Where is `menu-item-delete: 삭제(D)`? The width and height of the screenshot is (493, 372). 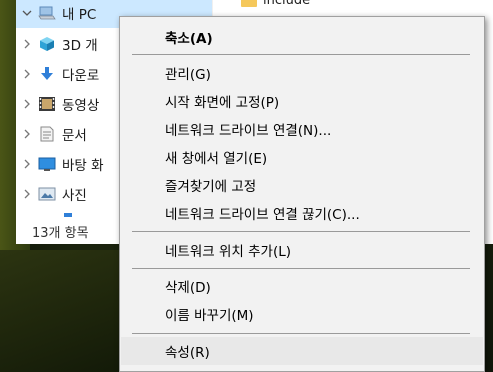 menu-item-delete: 삭제(D) is located at coordinates (302, 286).